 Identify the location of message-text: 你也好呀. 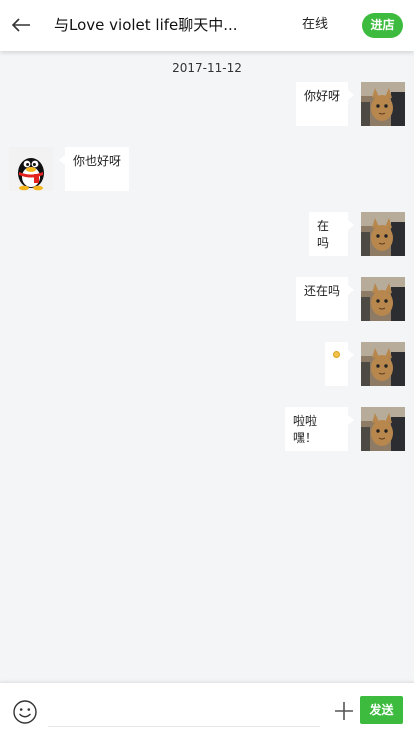
(97, 161).